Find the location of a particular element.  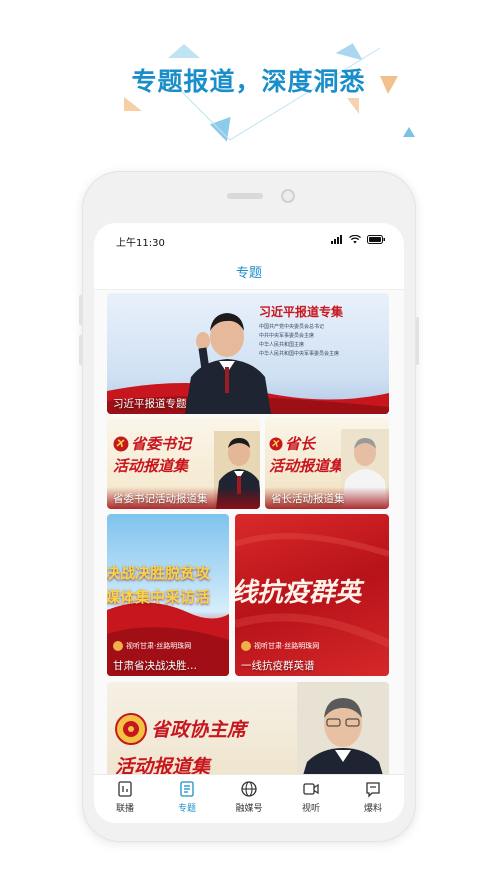

overlay-subtitle: 媒体集中采访活 is located at coordinates (159, 597).